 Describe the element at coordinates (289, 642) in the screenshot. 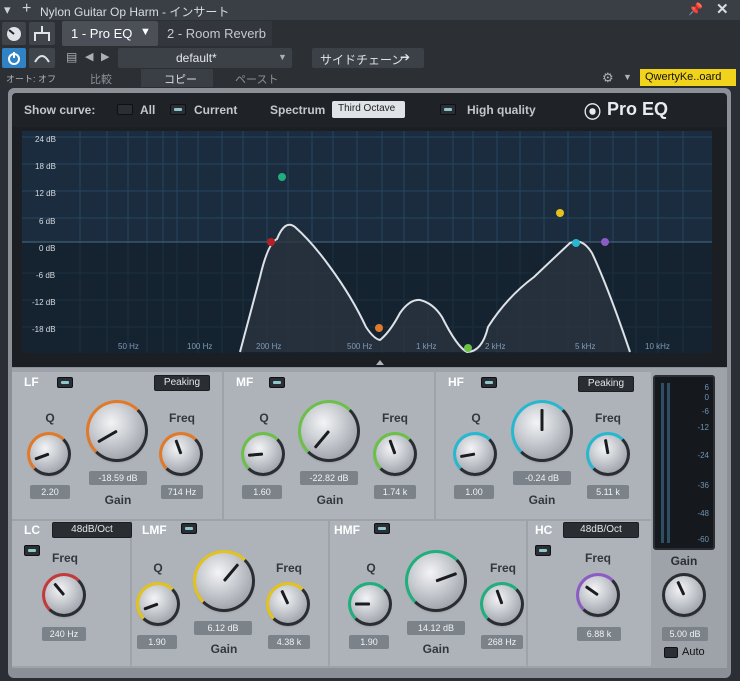

I see `lmf-freq-value: 4.38 k` at that location.